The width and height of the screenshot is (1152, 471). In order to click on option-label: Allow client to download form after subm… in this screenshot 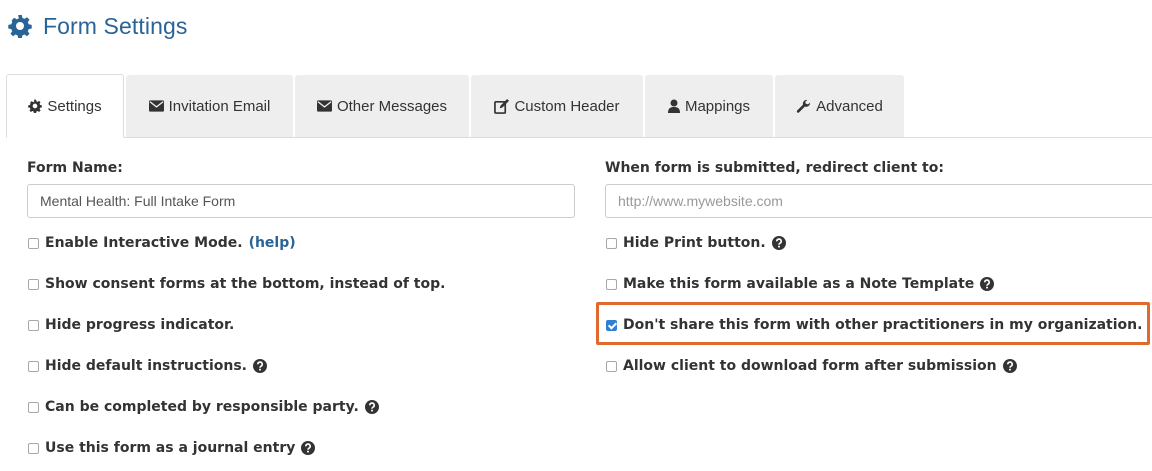, I will do `click(810, 366)`.